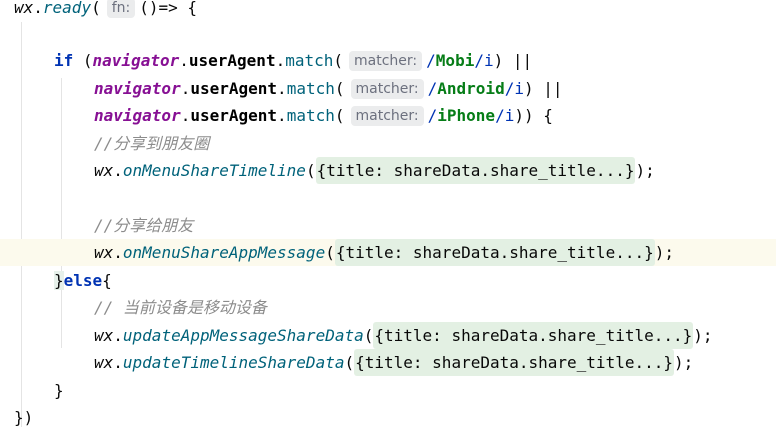 Image resolution: width=776 pixels, height=435 pixels. What do you see at coordinates (180, 307) in the screenshot?
I see `comment: // 当前设备是移动设备` at bounding box center [180, 307].